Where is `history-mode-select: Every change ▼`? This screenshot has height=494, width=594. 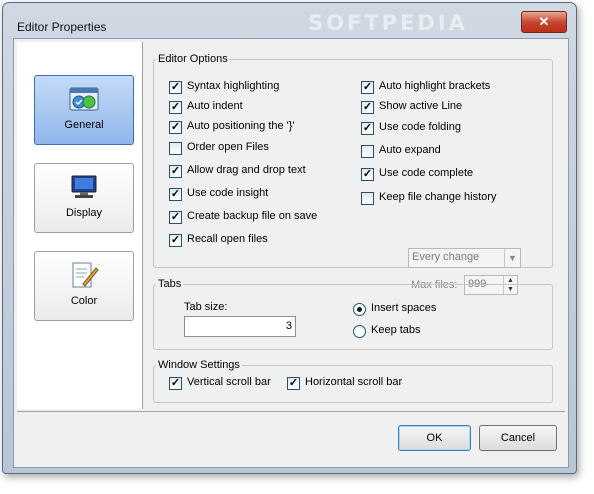 history-mode-select: Every change ▼ is located at coordinates (464, 258).